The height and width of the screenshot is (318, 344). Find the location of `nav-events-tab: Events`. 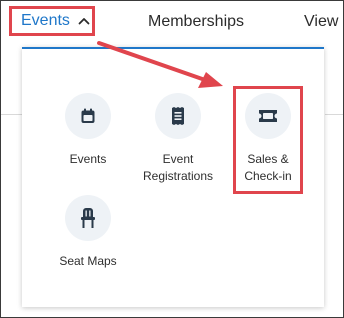

nav-events-tab: Events is located at coordinates (52, 21).